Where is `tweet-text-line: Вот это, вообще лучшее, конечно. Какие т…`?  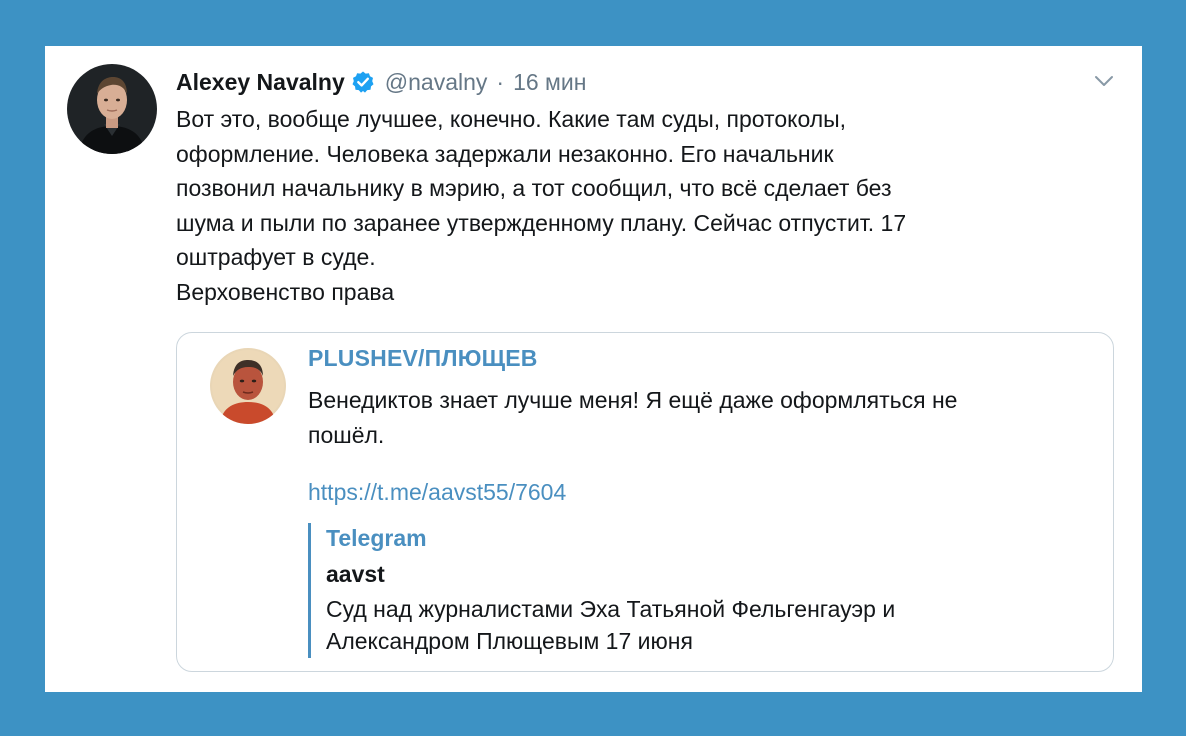 tweet-text-line: Вот это, вообще лучшее, конечно. Какие т… is located at coordinates (511, 119).